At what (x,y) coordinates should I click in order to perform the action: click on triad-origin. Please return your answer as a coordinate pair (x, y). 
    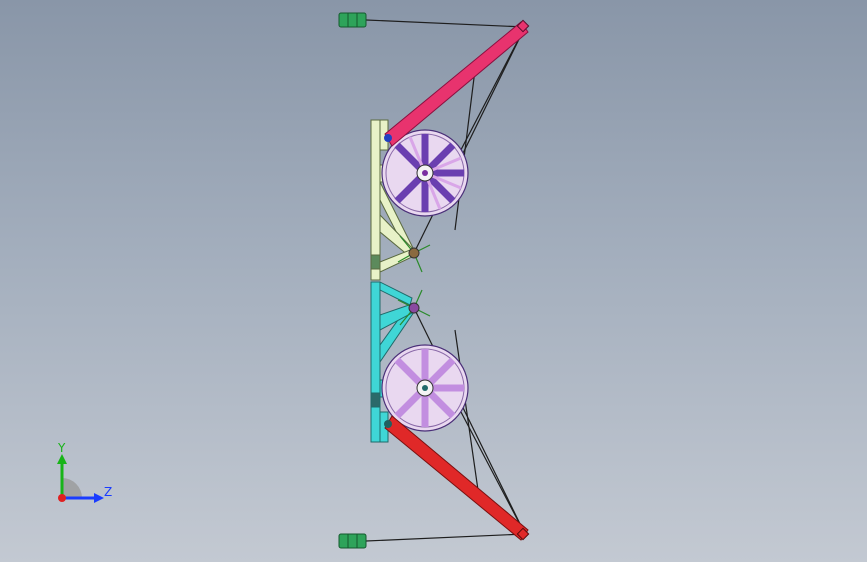
    Looking at the image, I should click on (62, 498).